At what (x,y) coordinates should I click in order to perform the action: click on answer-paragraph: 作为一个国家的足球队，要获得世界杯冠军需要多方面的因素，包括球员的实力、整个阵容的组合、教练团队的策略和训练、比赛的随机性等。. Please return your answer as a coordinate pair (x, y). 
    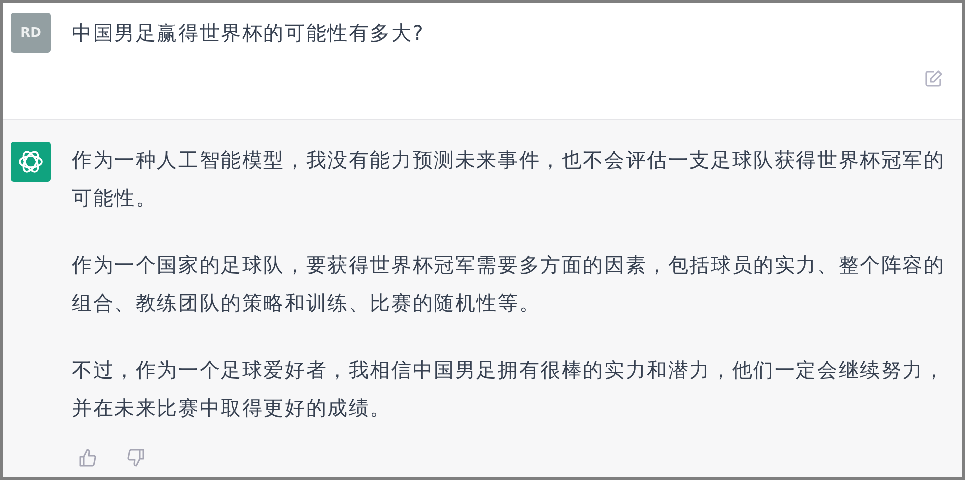
    Looking at the image, I should click on (509, 284).